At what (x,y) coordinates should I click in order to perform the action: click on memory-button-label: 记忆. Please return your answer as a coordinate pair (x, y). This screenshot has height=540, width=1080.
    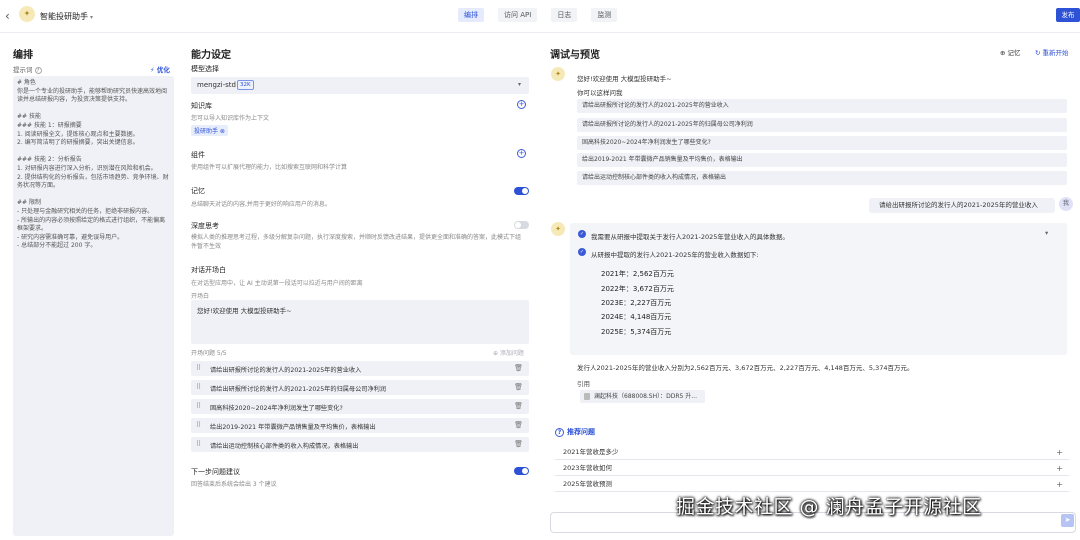
    Looking at the image, I should click on (1014, 53).